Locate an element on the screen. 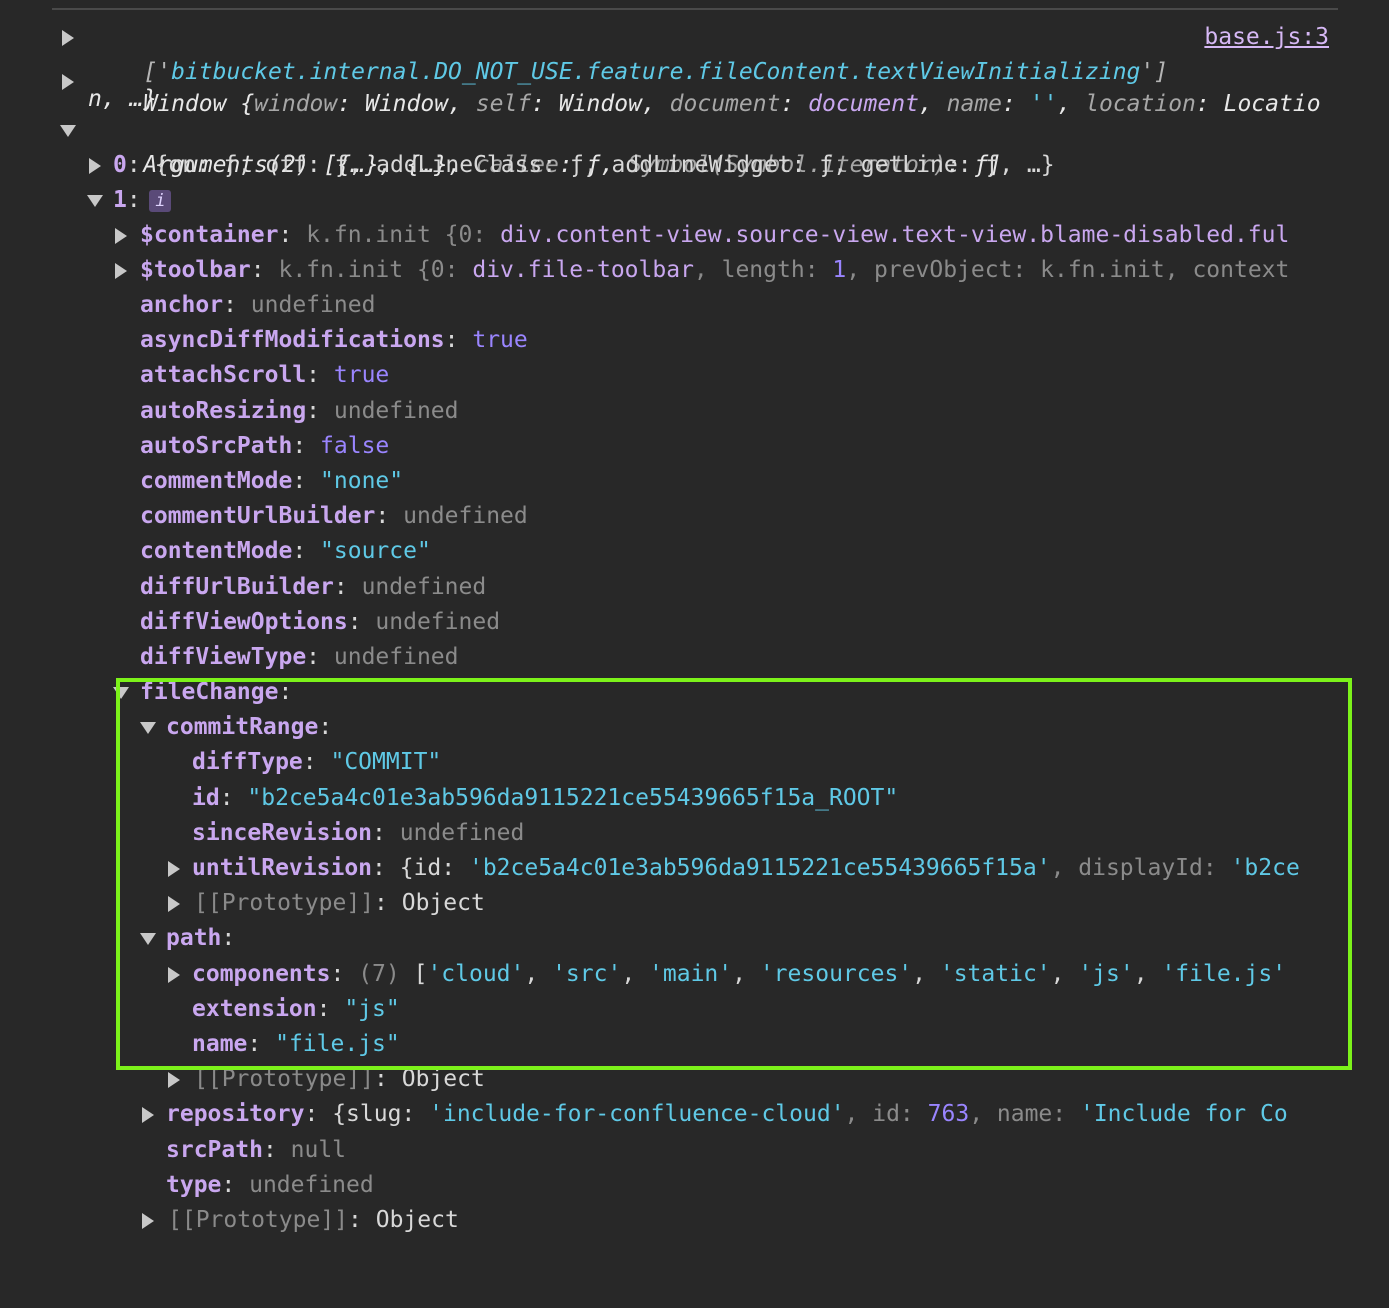  property-row-anchor: anchor: undefined is located at coordinates (258, 305).